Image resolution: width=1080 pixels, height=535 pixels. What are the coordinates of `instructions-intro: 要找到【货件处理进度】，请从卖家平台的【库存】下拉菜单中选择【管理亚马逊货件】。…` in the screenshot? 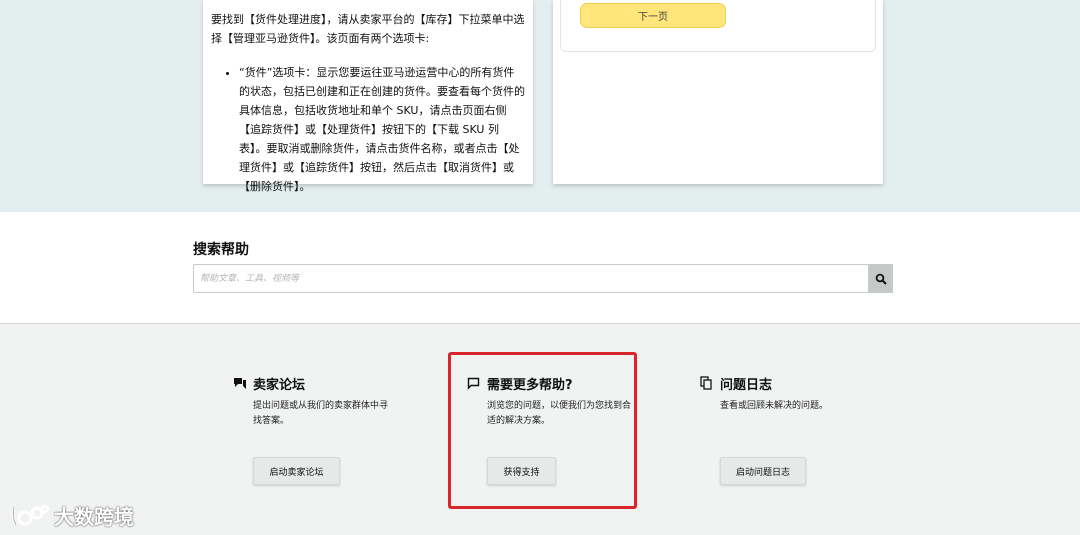 It's located at (368, 29).